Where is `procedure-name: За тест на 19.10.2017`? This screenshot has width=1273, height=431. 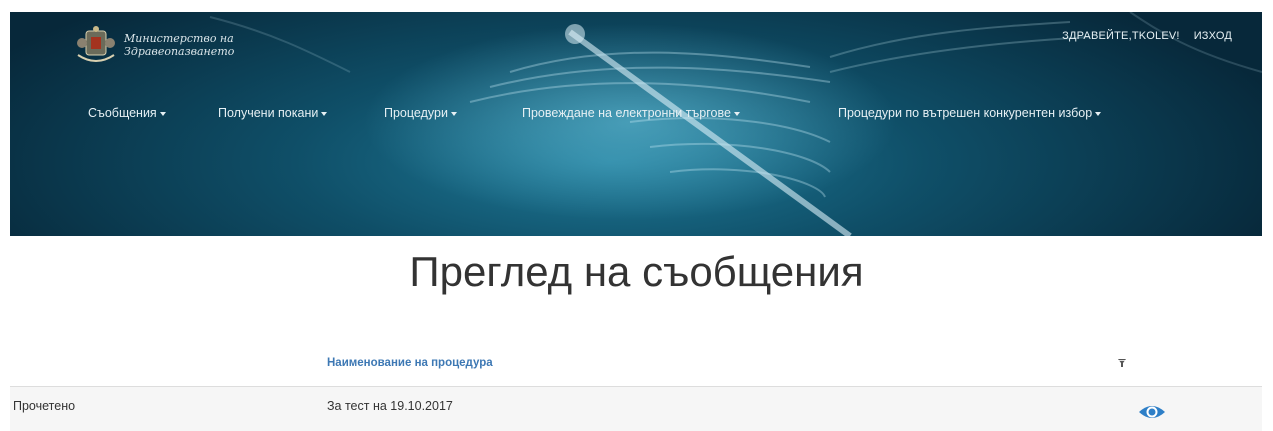
procedure-name: За тест на 19.10.2017 is located at coordinates (390, 406).